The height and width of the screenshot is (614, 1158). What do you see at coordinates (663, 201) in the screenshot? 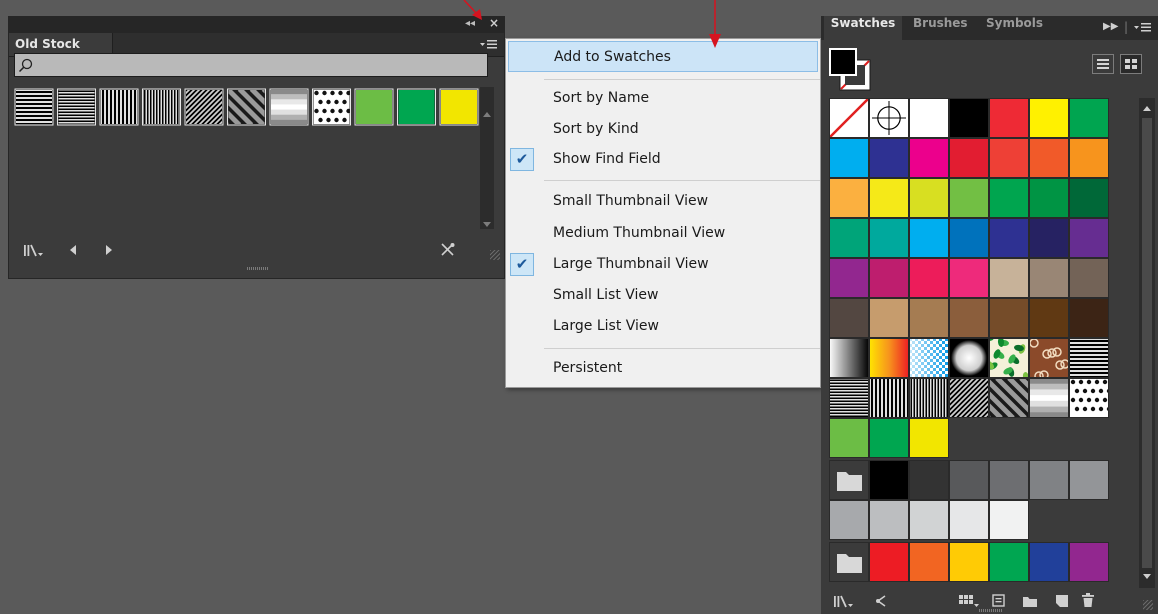
I see `menu-item-small-thumbnail-view: Small Thumbnail View` at bounding box center [663, 201].